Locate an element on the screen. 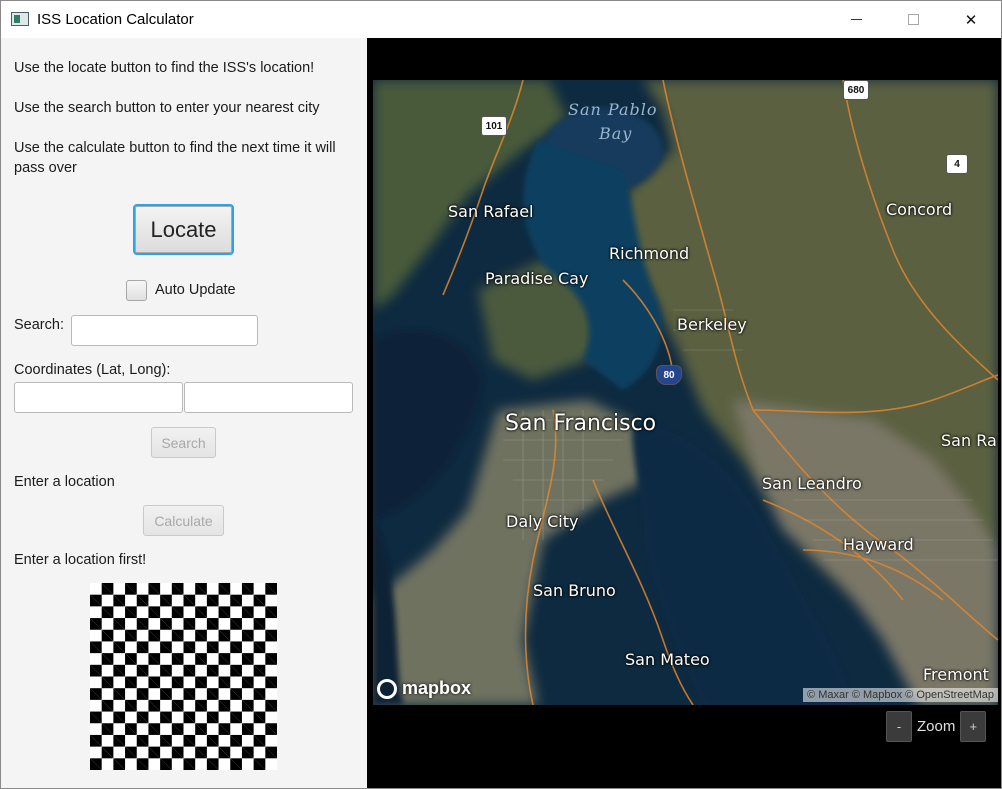 The height and width of the screenshot is (789, 1002). water-label-bay: Bay is located at coordinates (616, 133).